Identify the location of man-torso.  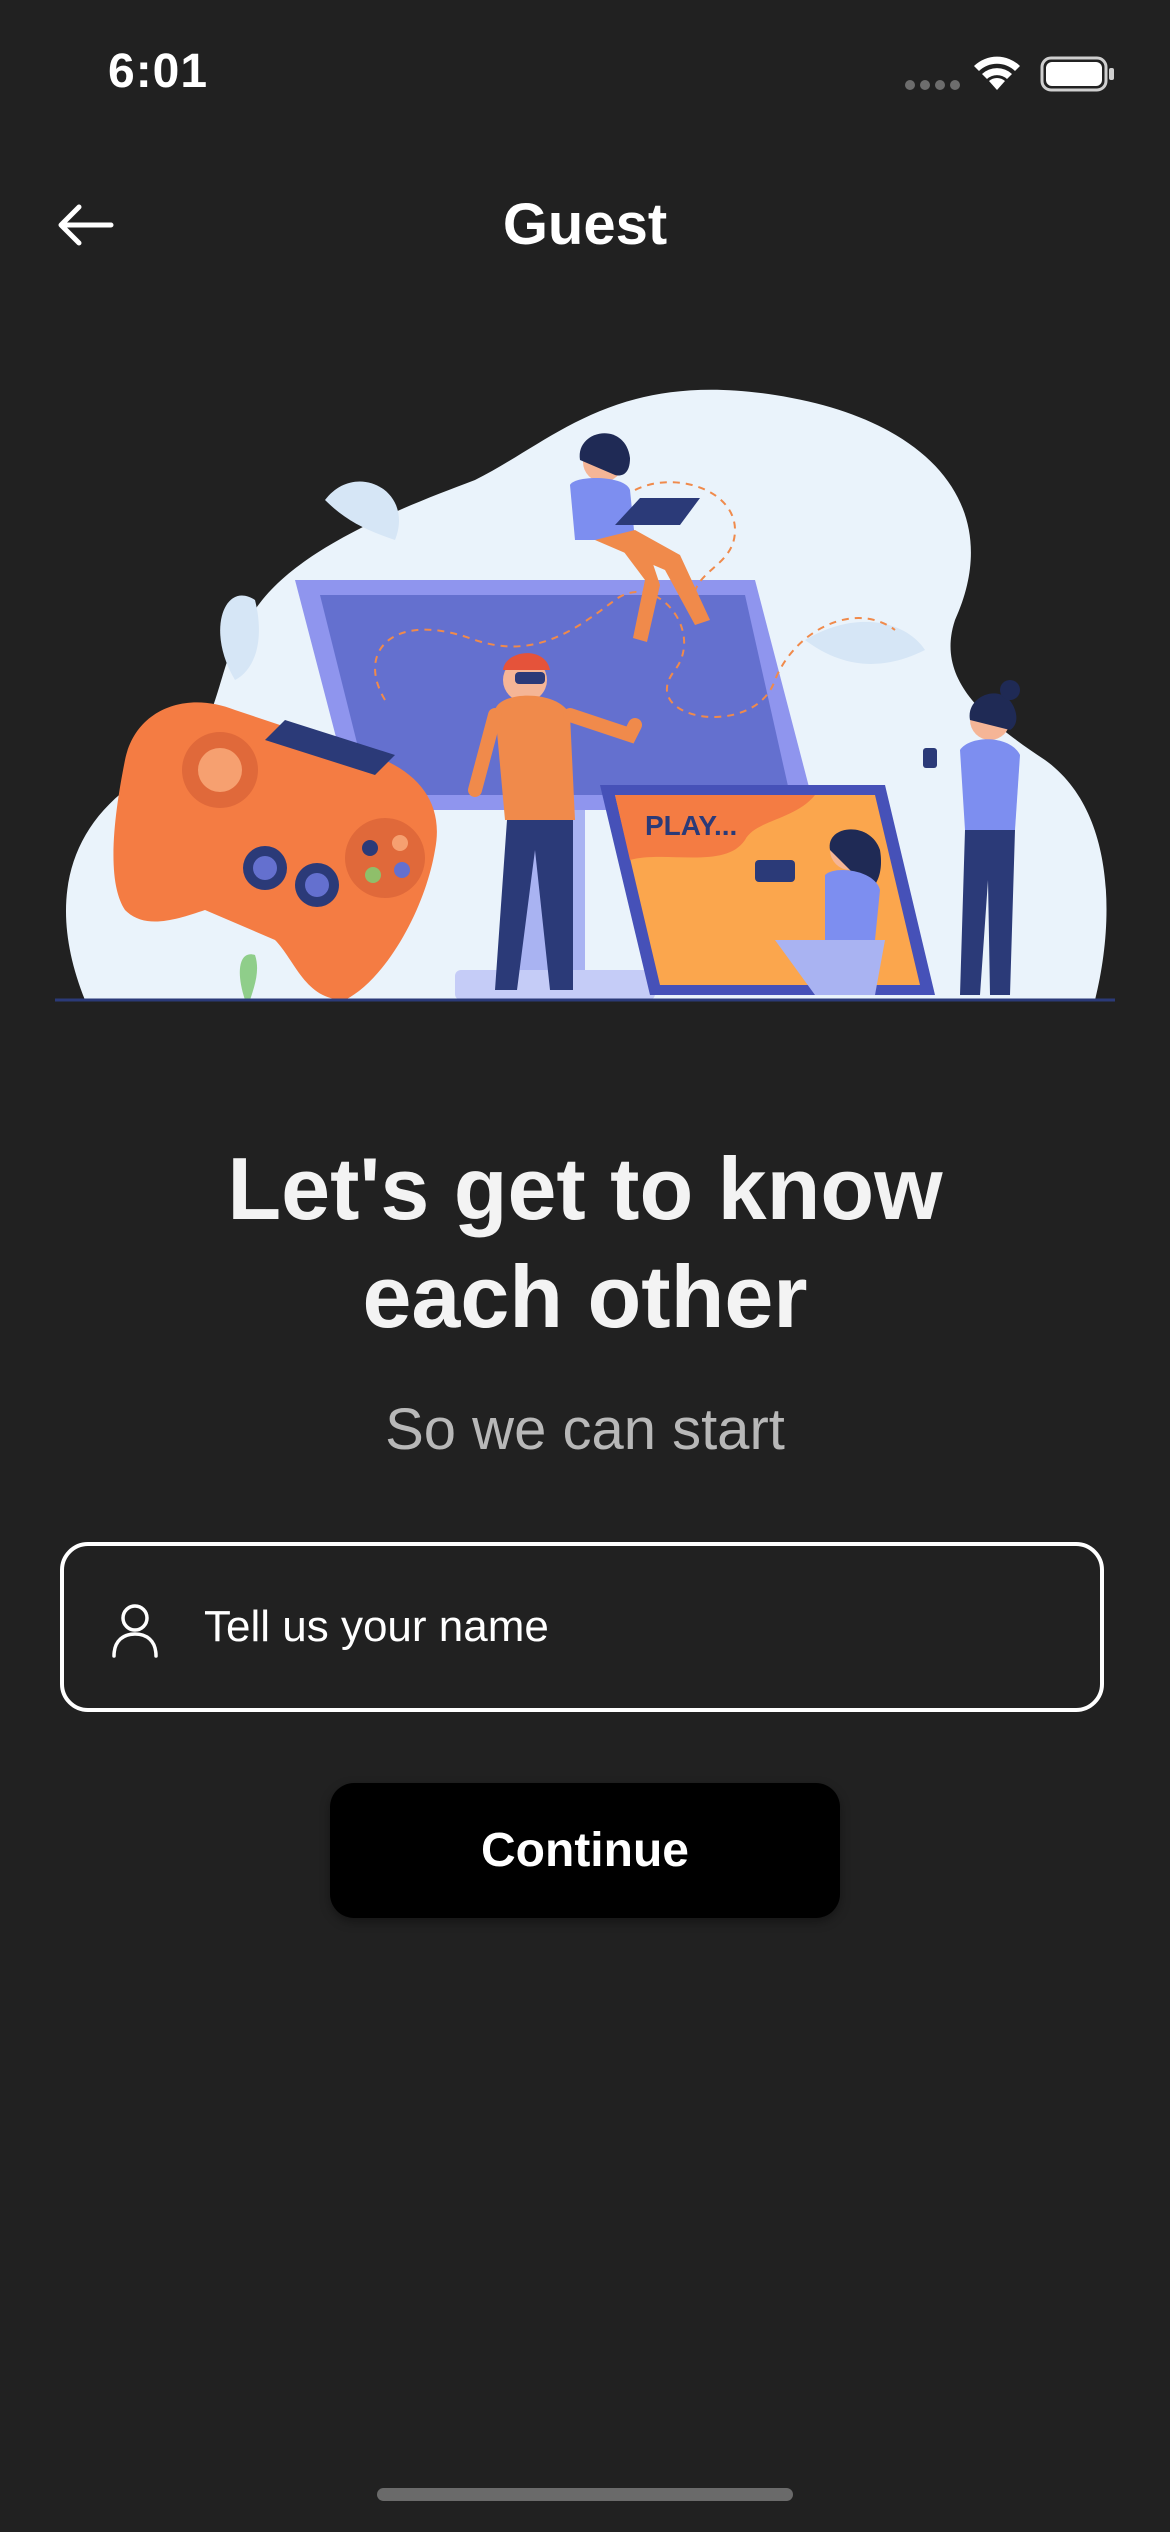
(535, 757).